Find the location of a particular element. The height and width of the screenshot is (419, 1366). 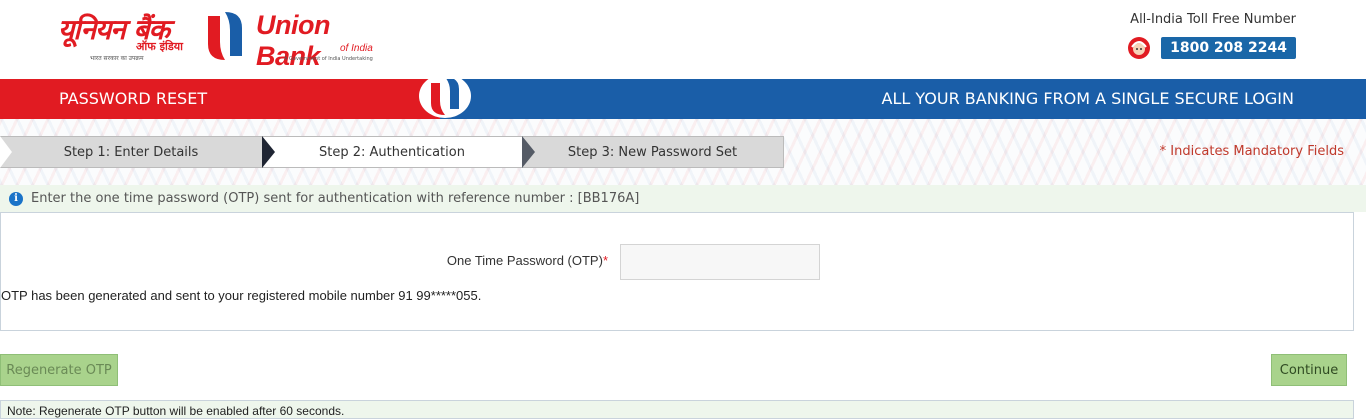

logo-english-tagline: A Government of India Undertaking is located at coordinates (328, 59).